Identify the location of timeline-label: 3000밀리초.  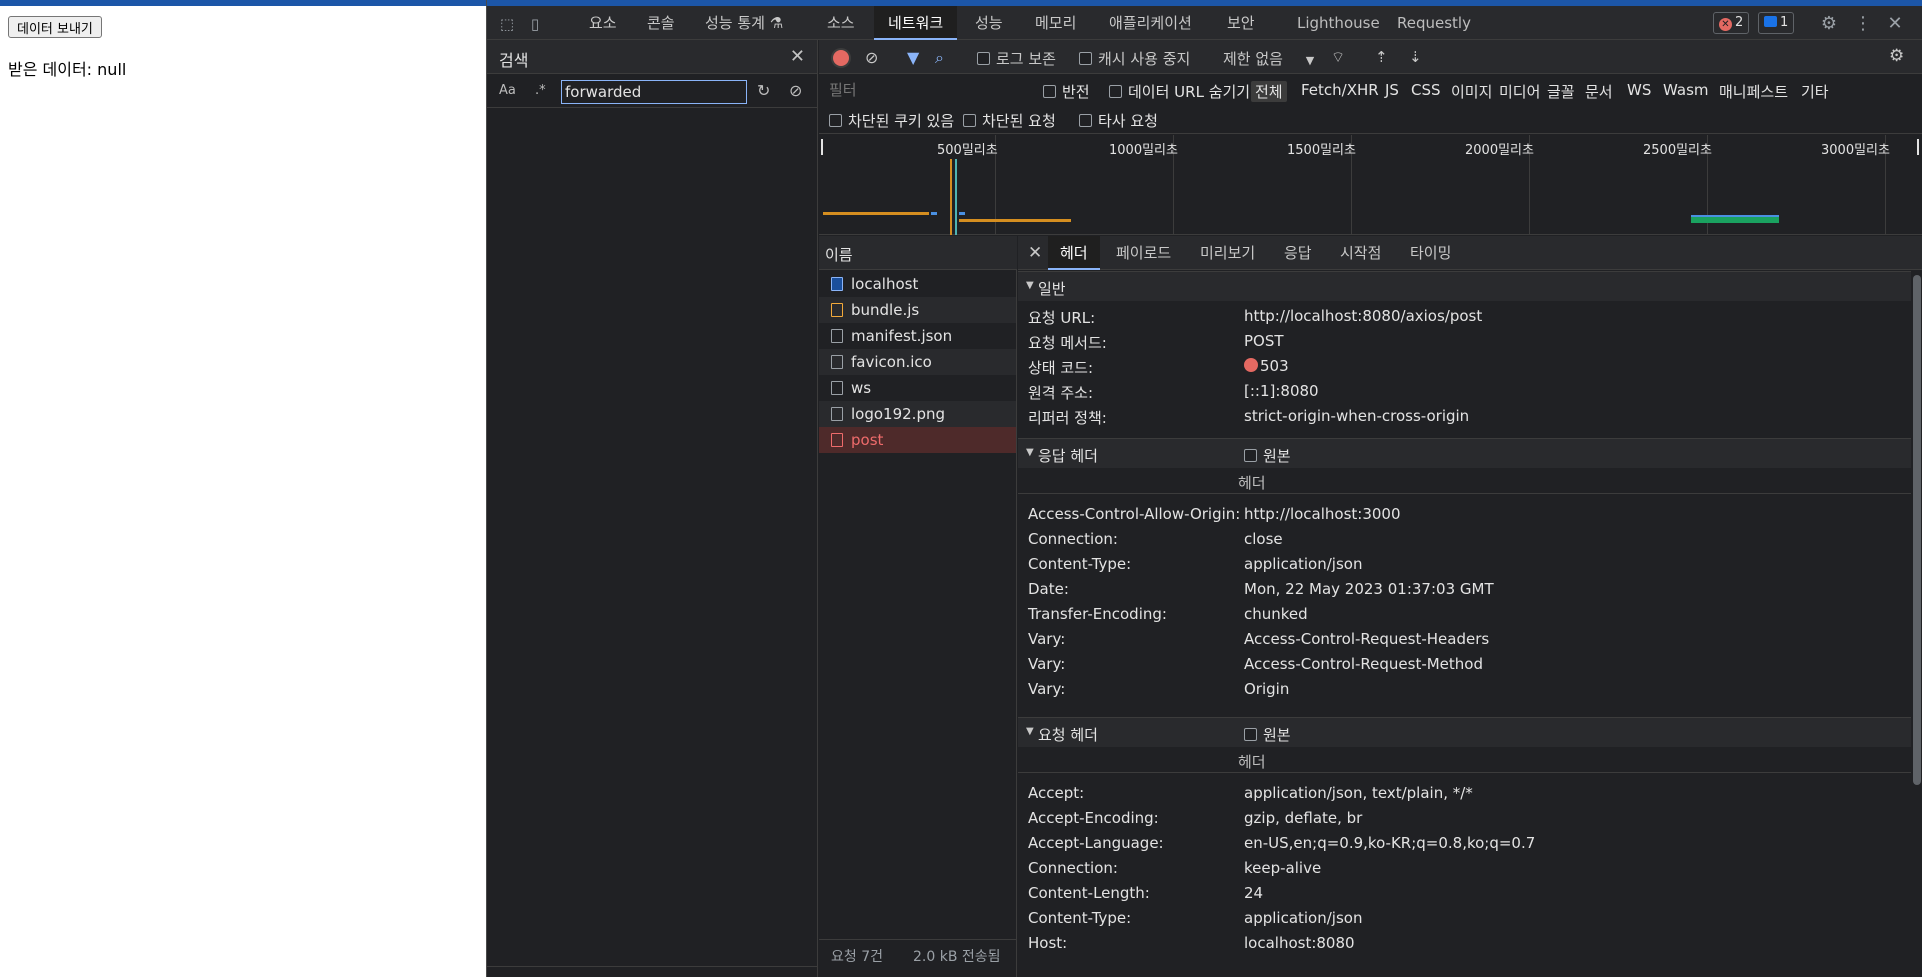
(1855, 150).